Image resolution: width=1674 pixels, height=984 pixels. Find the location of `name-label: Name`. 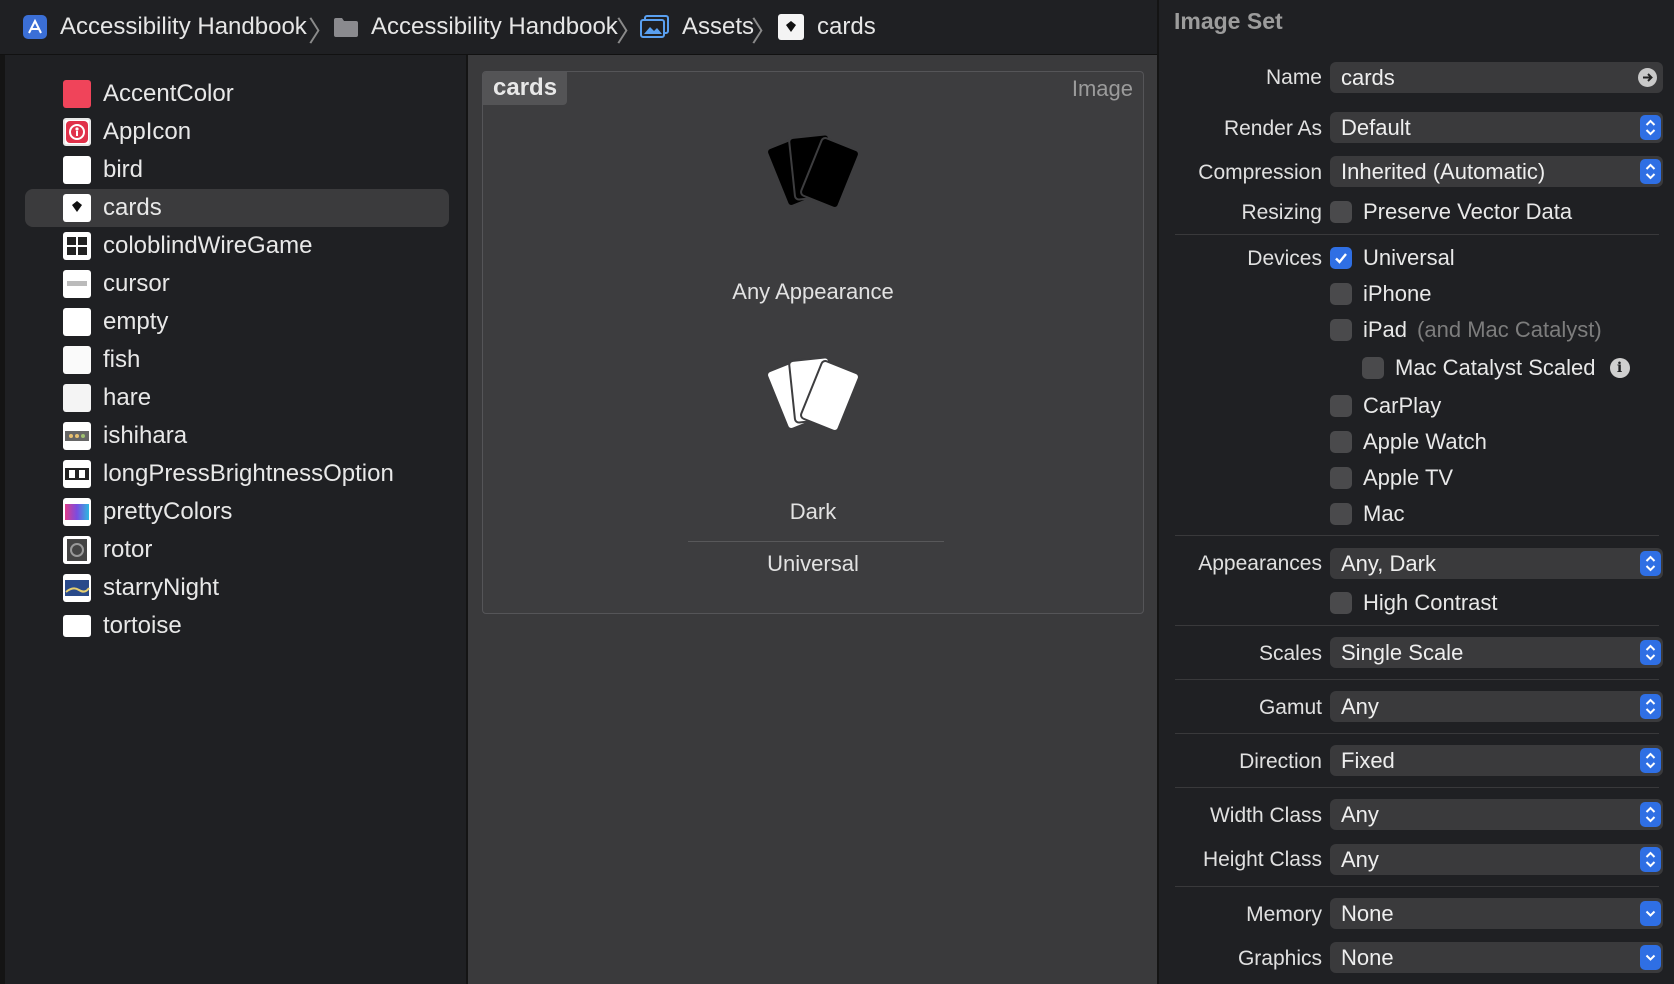

name-label: Name is located at coordinates (1293, 77).